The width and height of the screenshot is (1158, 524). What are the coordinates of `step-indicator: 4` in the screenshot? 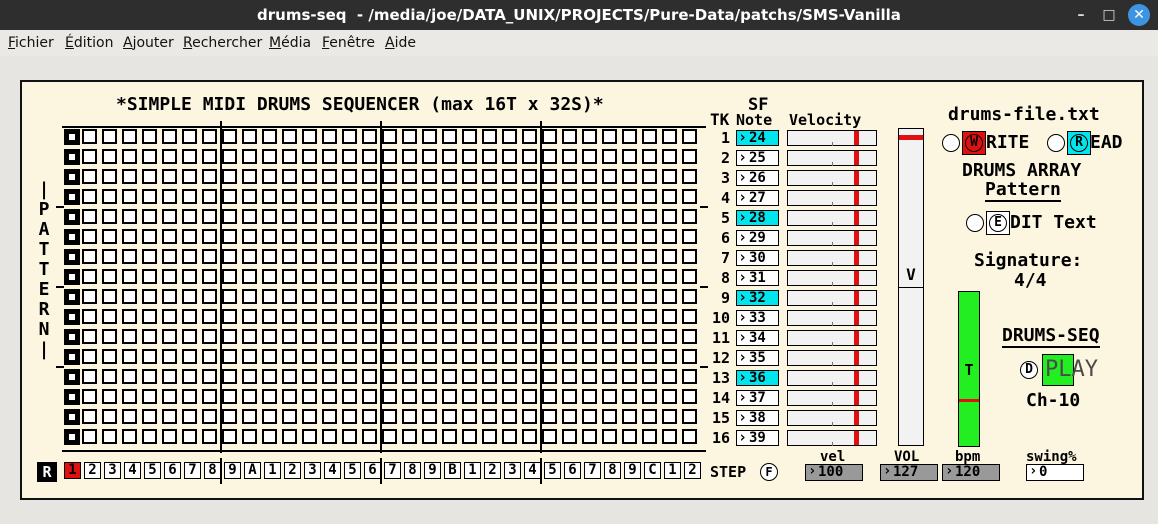 It's located at (132, 470).